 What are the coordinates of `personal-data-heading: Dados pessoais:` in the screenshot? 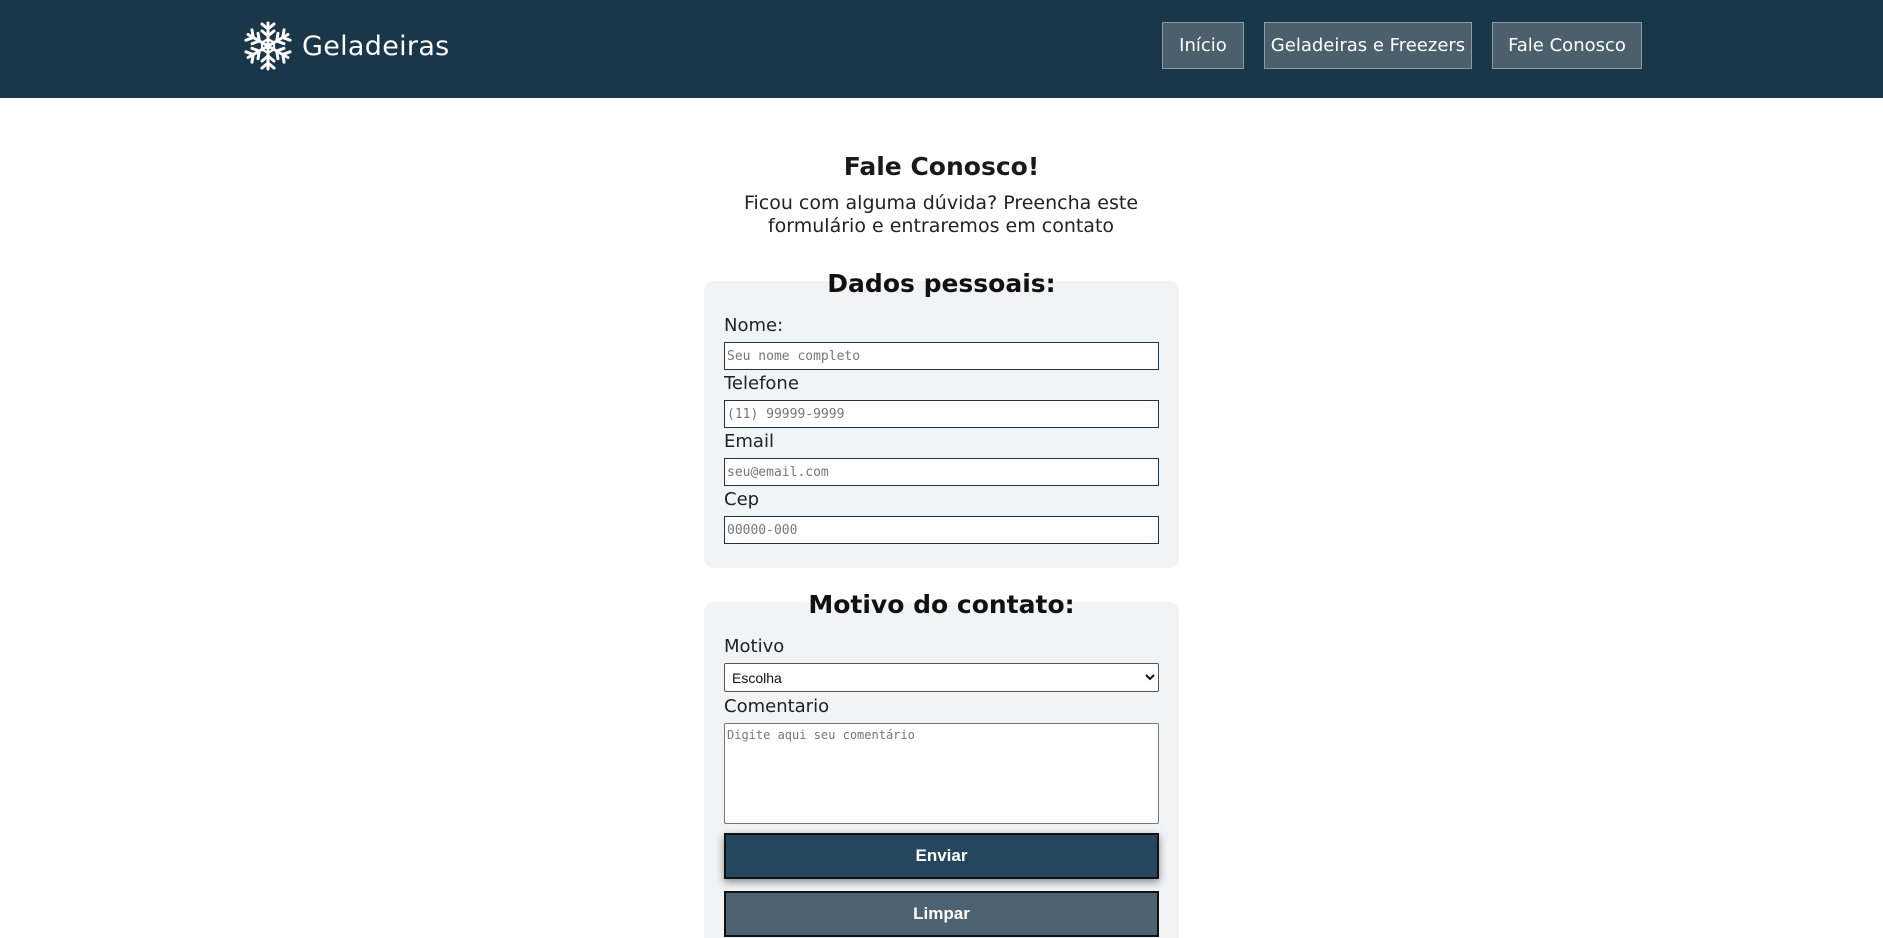 It's located at (941, 283).